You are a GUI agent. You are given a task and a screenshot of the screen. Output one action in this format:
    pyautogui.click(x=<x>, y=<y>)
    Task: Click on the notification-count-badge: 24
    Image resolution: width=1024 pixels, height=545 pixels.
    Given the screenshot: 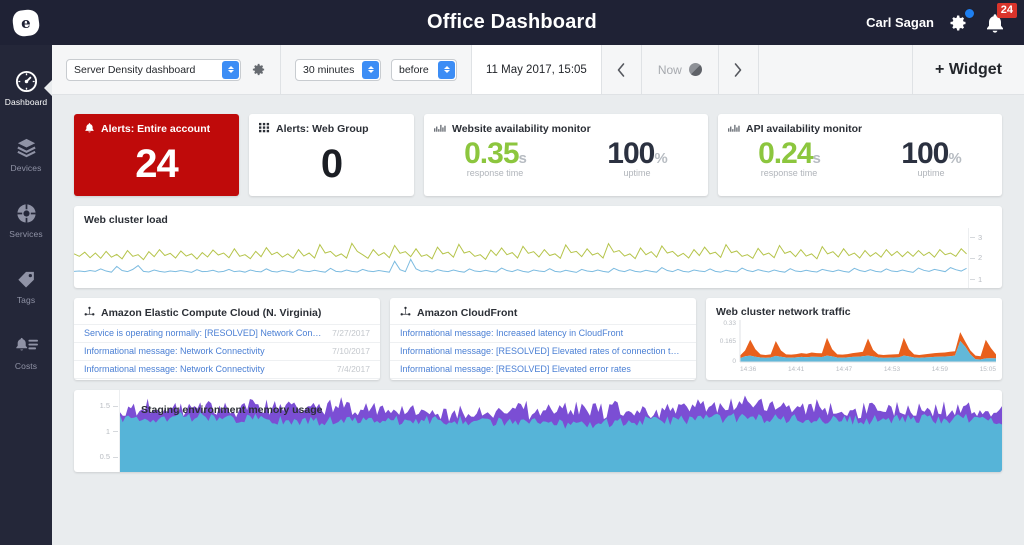 What is the action you would take?
    pyautogui.click(x=1006, y=10)
    